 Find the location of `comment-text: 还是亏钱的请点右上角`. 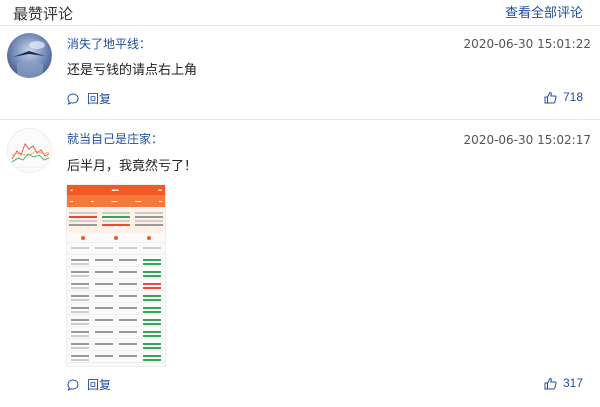

comment-text: 还是亏钱的请点右上角 is located at coordinates (132, 69).